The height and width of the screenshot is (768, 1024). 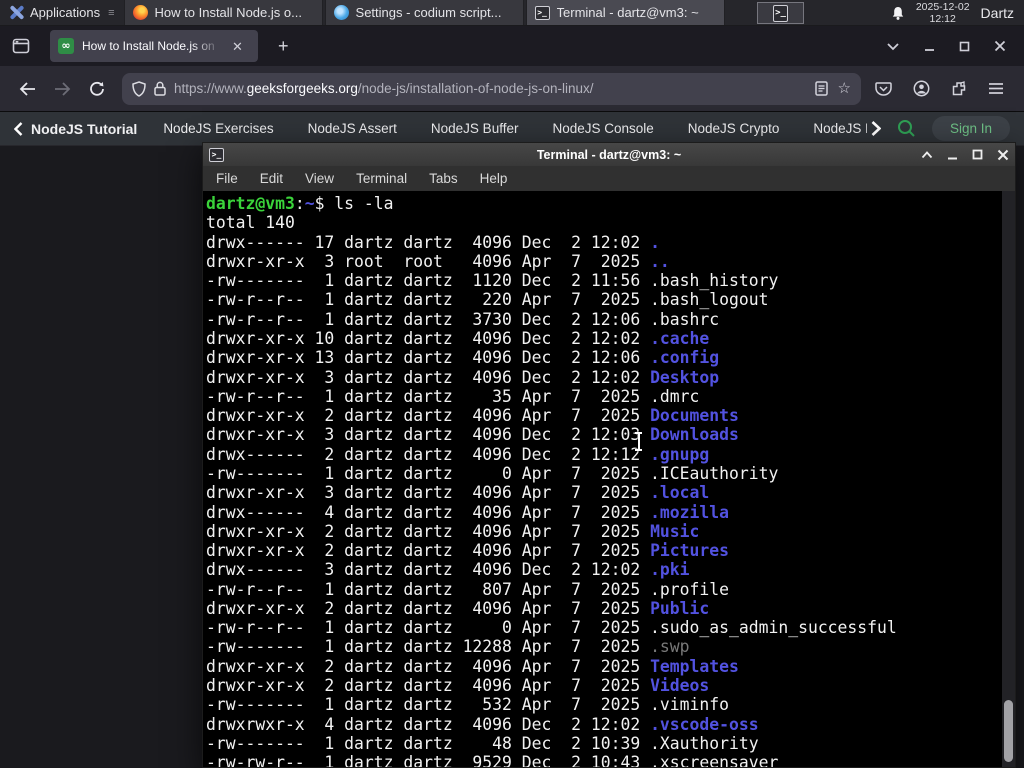 What do you see at coordinates (319, 178) in the screenshot?
I see `terminal-menu-view: View` at bounding box center [319, 178].